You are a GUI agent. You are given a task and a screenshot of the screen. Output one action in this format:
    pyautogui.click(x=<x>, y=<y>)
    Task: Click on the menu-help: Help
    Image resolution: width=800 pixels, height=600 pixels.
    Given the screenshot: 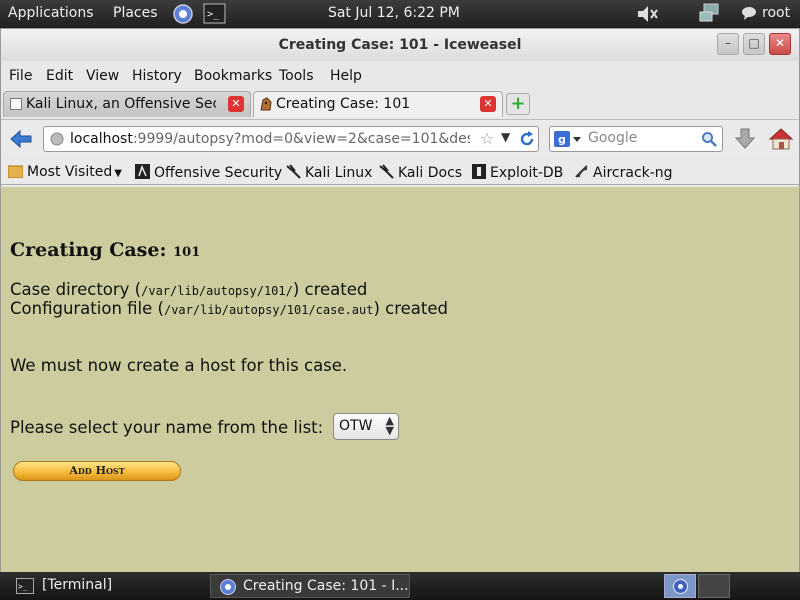 What is the action you would take?
    pyautogui.click(x=346, y=76)
    